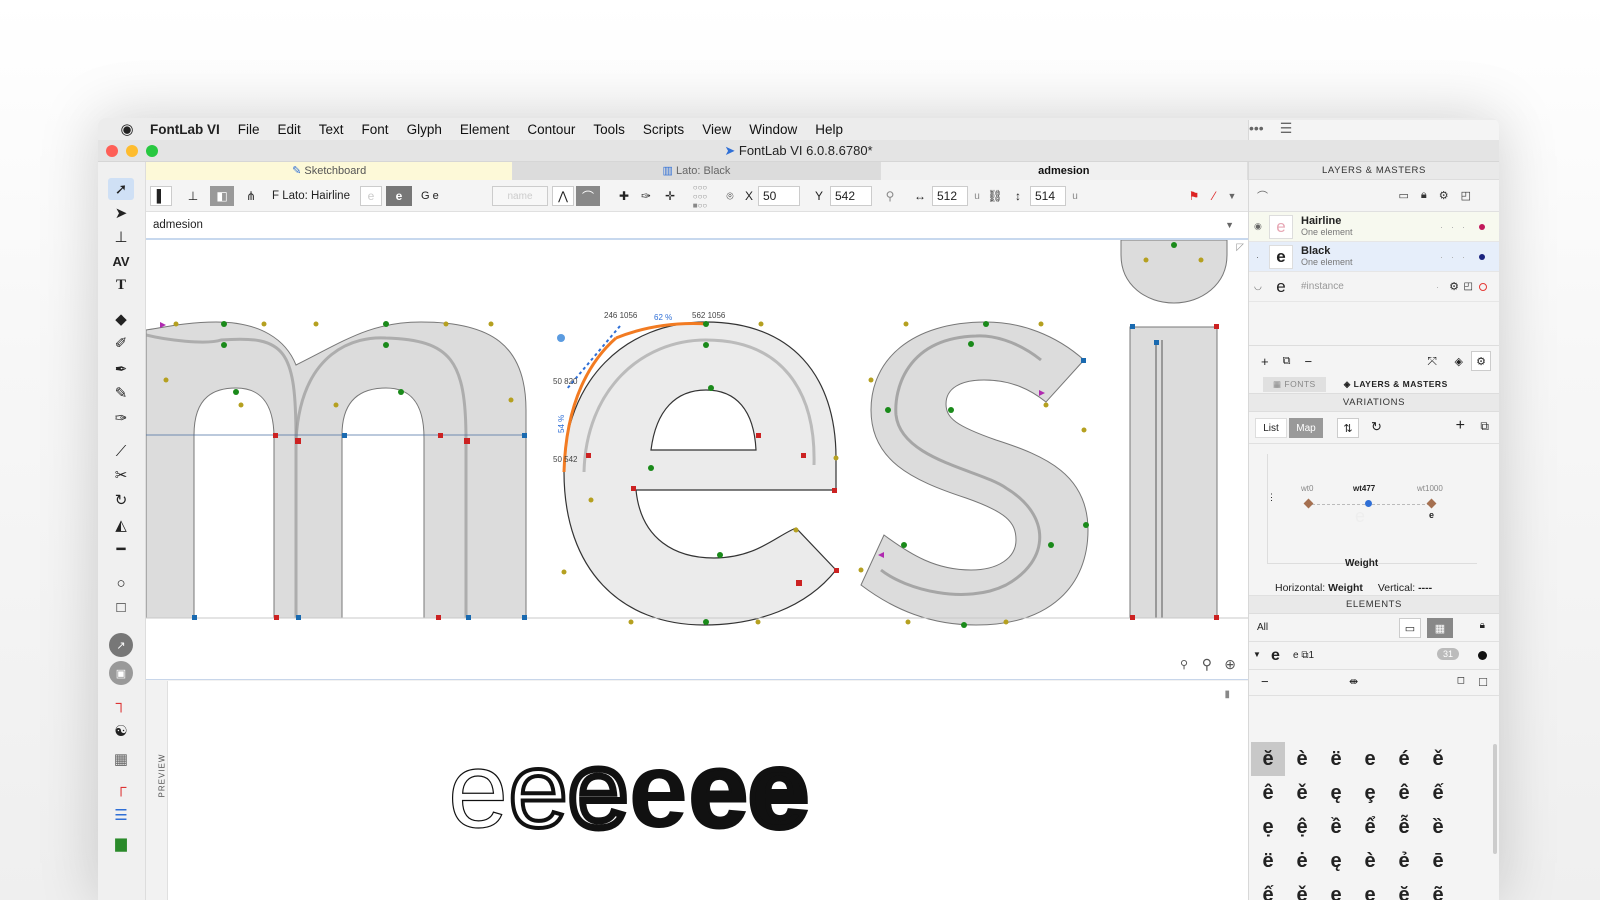 Image resolution: width=1600 pixels, height=900 pixels. Describe the element at coordinates (112, 151) in the screenshot. I see `close-window-button` at that location.